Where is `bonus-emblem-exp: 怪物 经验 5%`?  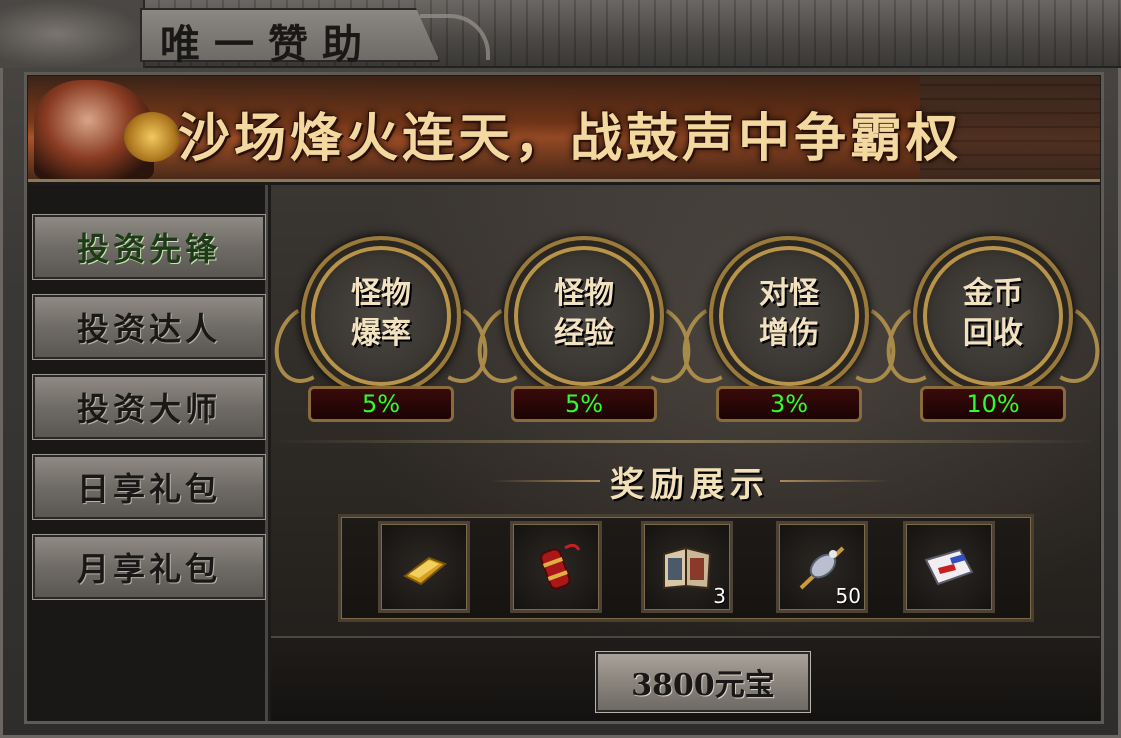
bonus-emblem-exp: 怪物 经验 5% is located at coordinates (584, 334).